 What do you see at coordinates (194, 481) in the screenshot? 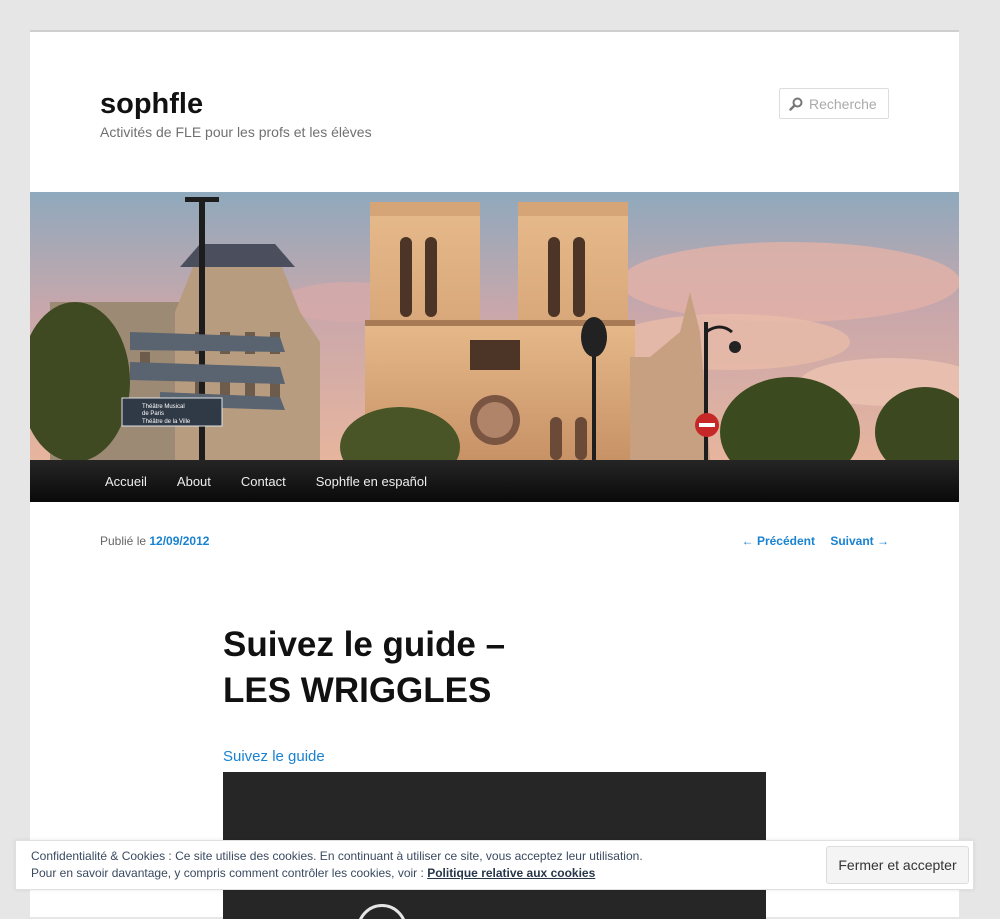
I see `nav-item-about: About` at bounding box center [194, 481].